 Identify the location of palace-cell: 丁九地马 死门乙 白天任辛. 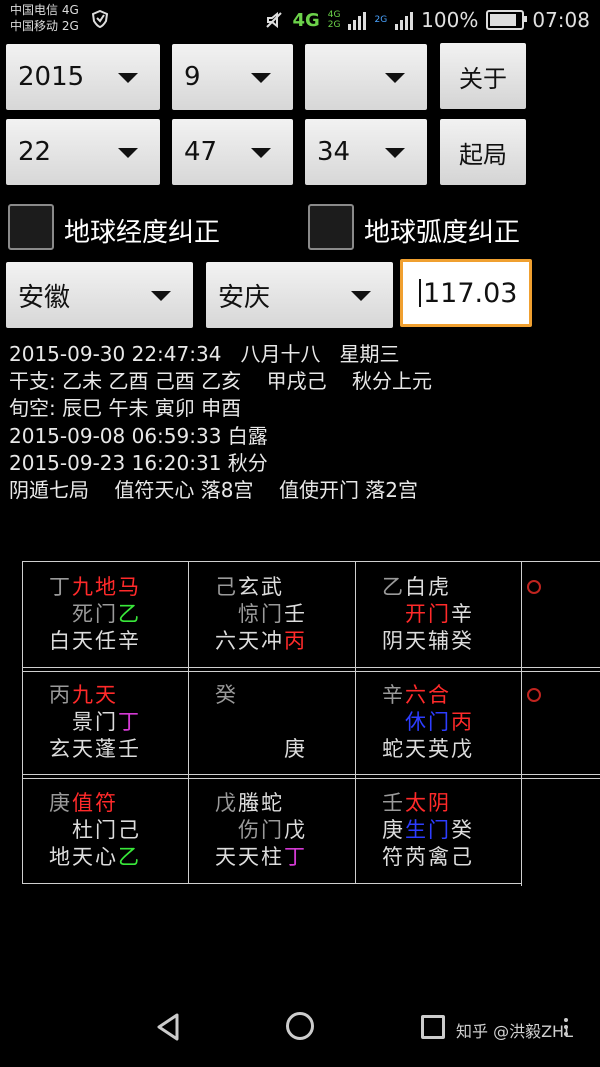
(131, 615).